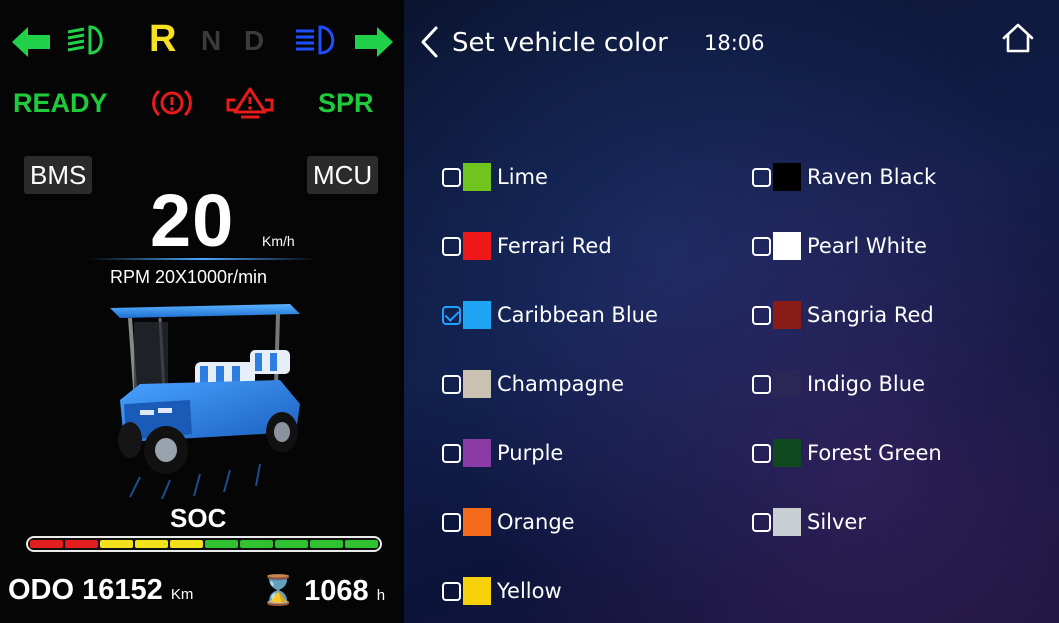 The image size is (1059, 623). I want to click on color-option-label: Purple, so click(530, 453).